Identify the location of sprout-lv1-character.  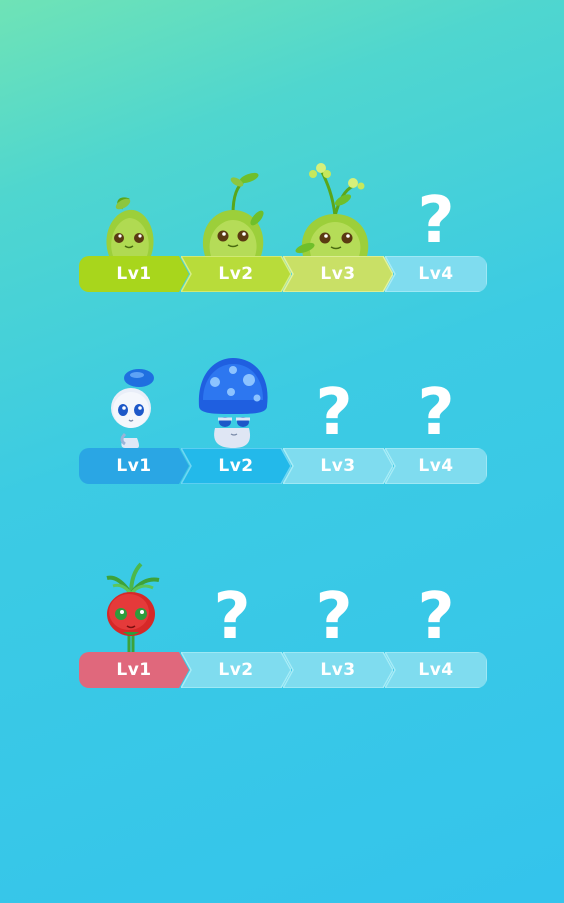
(130, 206).